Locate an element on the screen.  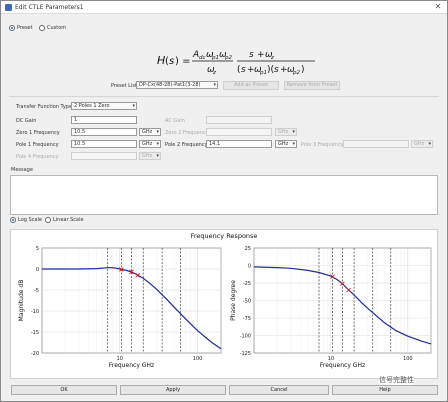
zero2-unit-select: GHz ▾ is located at coordinates (286, 132).